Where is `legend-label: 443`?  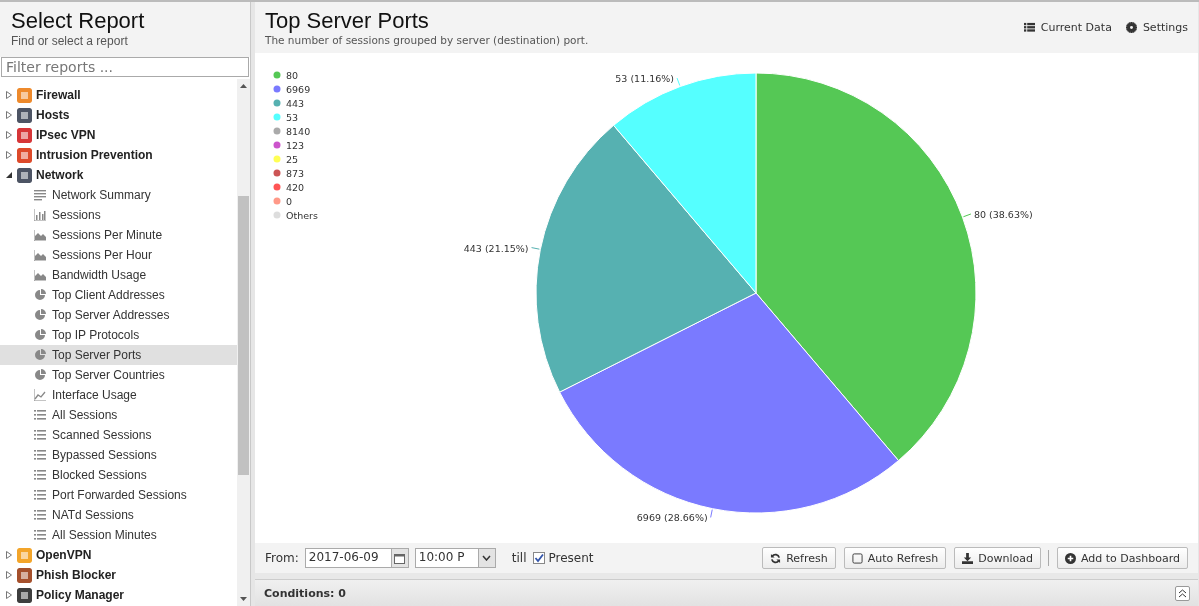
legend-label: 443 is located at coordinates (295, 103).